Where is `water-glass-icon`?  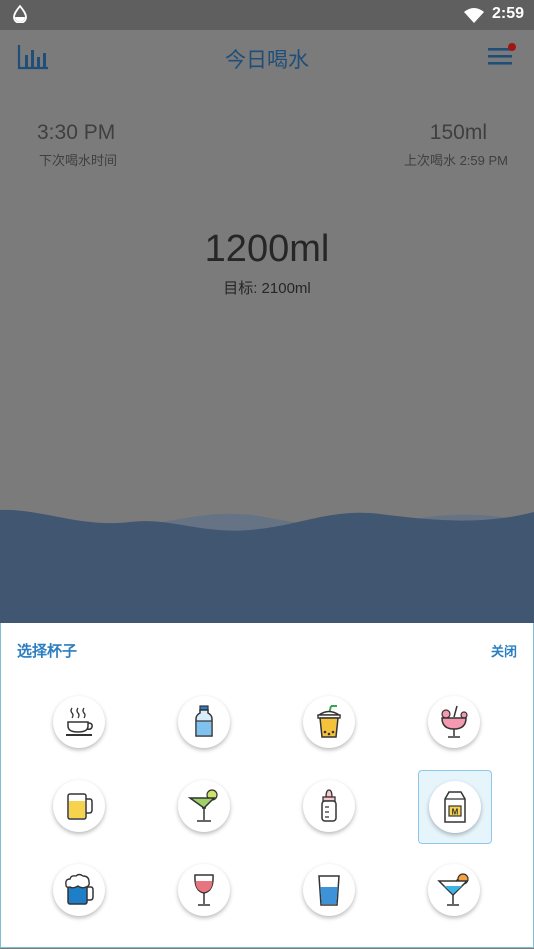 water-glass-icon is located at coordinates (329, 890).